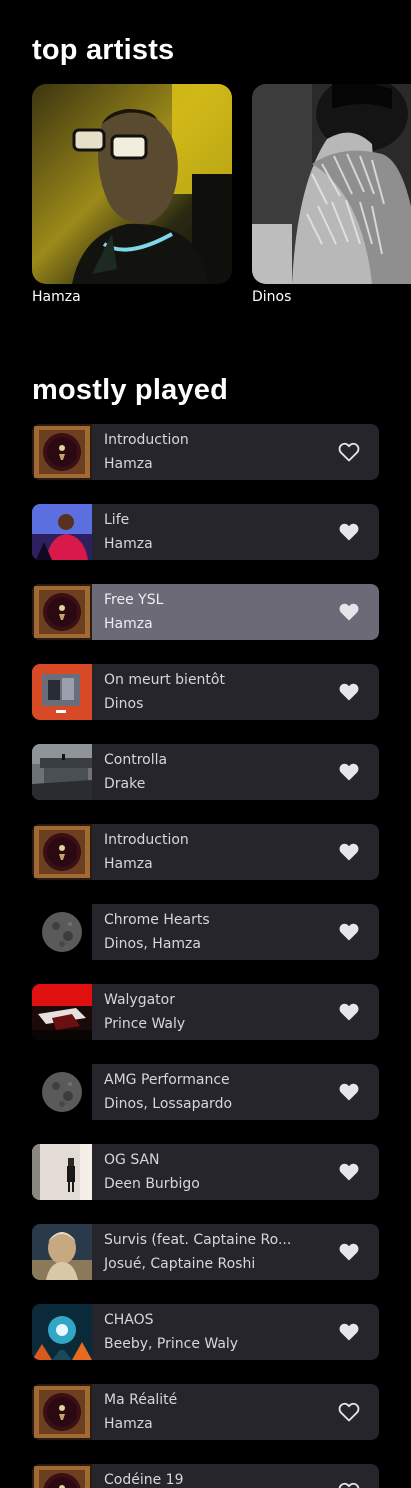 This screenshot has height=1488, width=411. Describe the element at coordinates (144, 1480) in the screenshot. I see `song-title: Codéine 19` at that location.